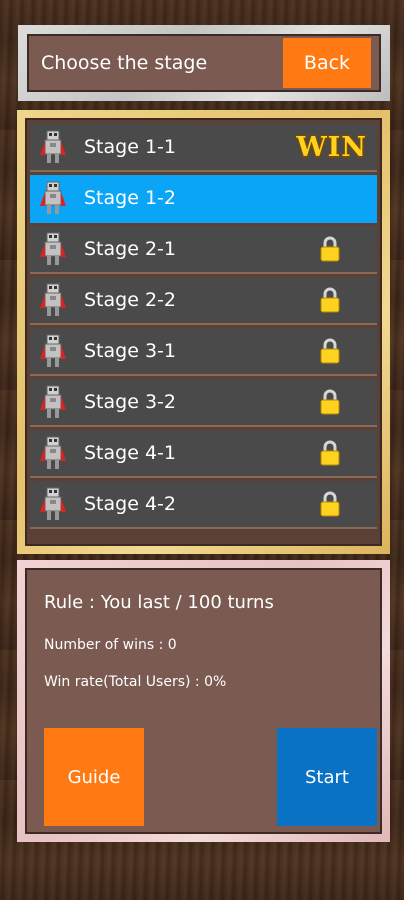  I want to click on stage-row-1-1: Stage 1-1 WIN, so click(203, 148).